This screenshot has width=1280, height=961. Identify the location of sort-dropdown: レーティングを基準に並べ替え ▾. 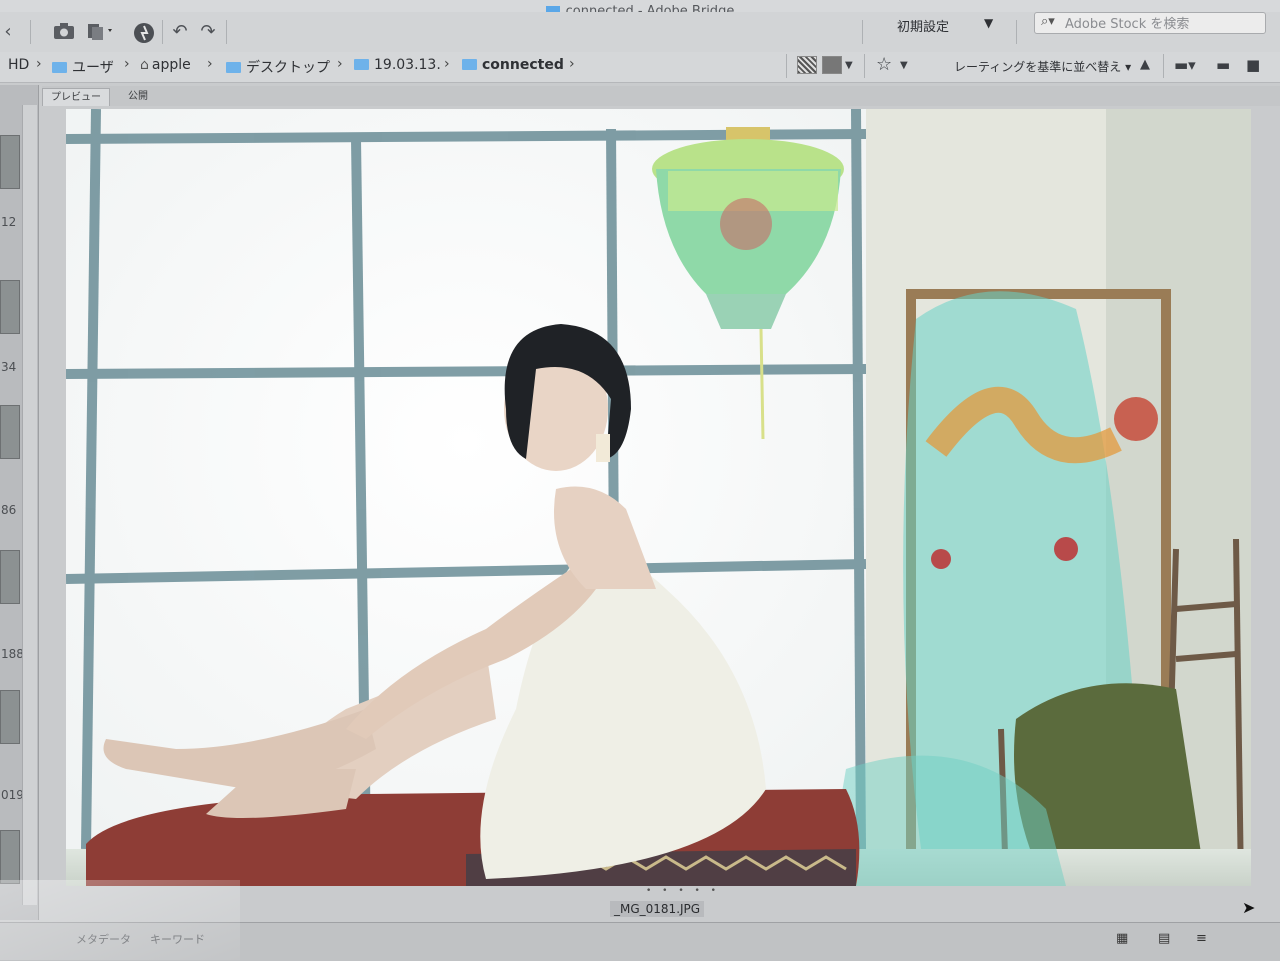
(1042, 66).